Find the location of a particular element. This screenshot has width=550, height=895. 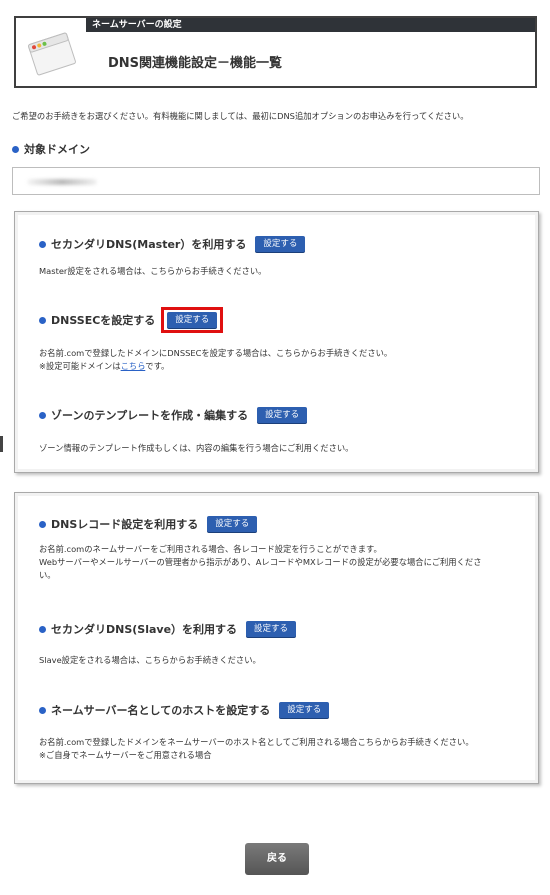

section-dns-record: DNSレコード設定を利用する 設定する is located at coordinates (148, 524).